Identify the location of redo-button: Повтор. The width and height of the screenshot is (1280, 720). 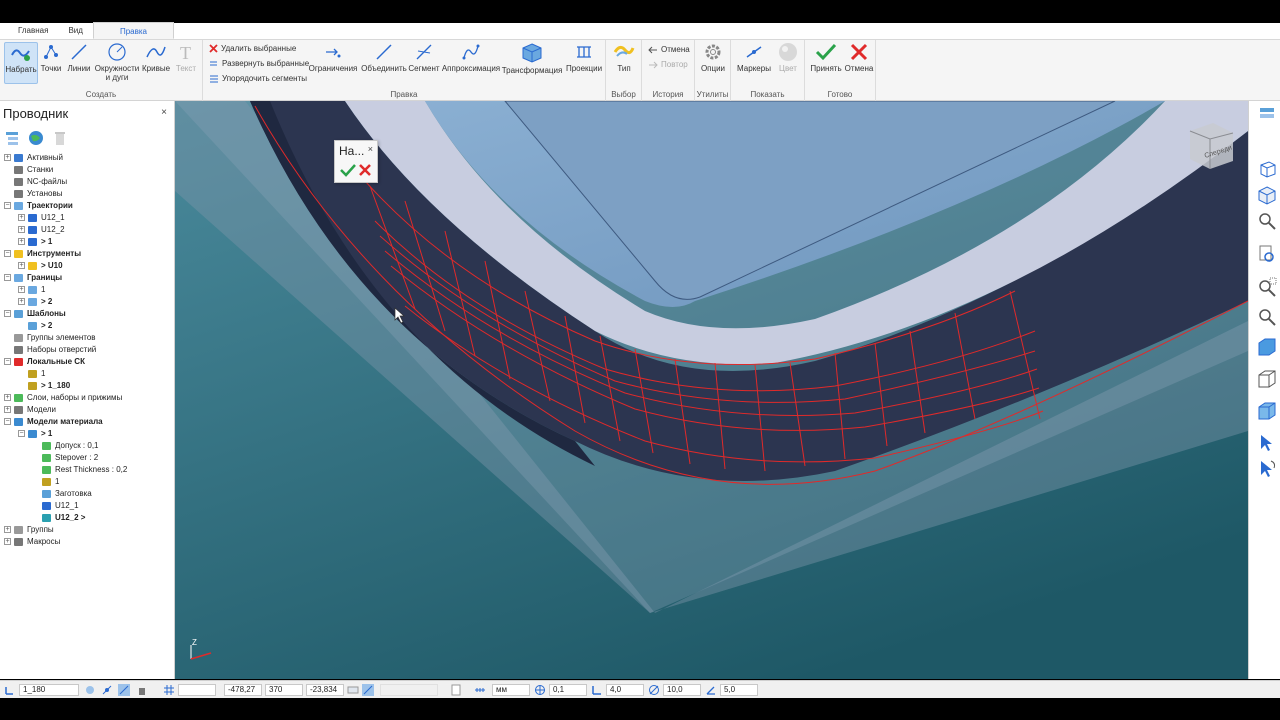
(668, 64).